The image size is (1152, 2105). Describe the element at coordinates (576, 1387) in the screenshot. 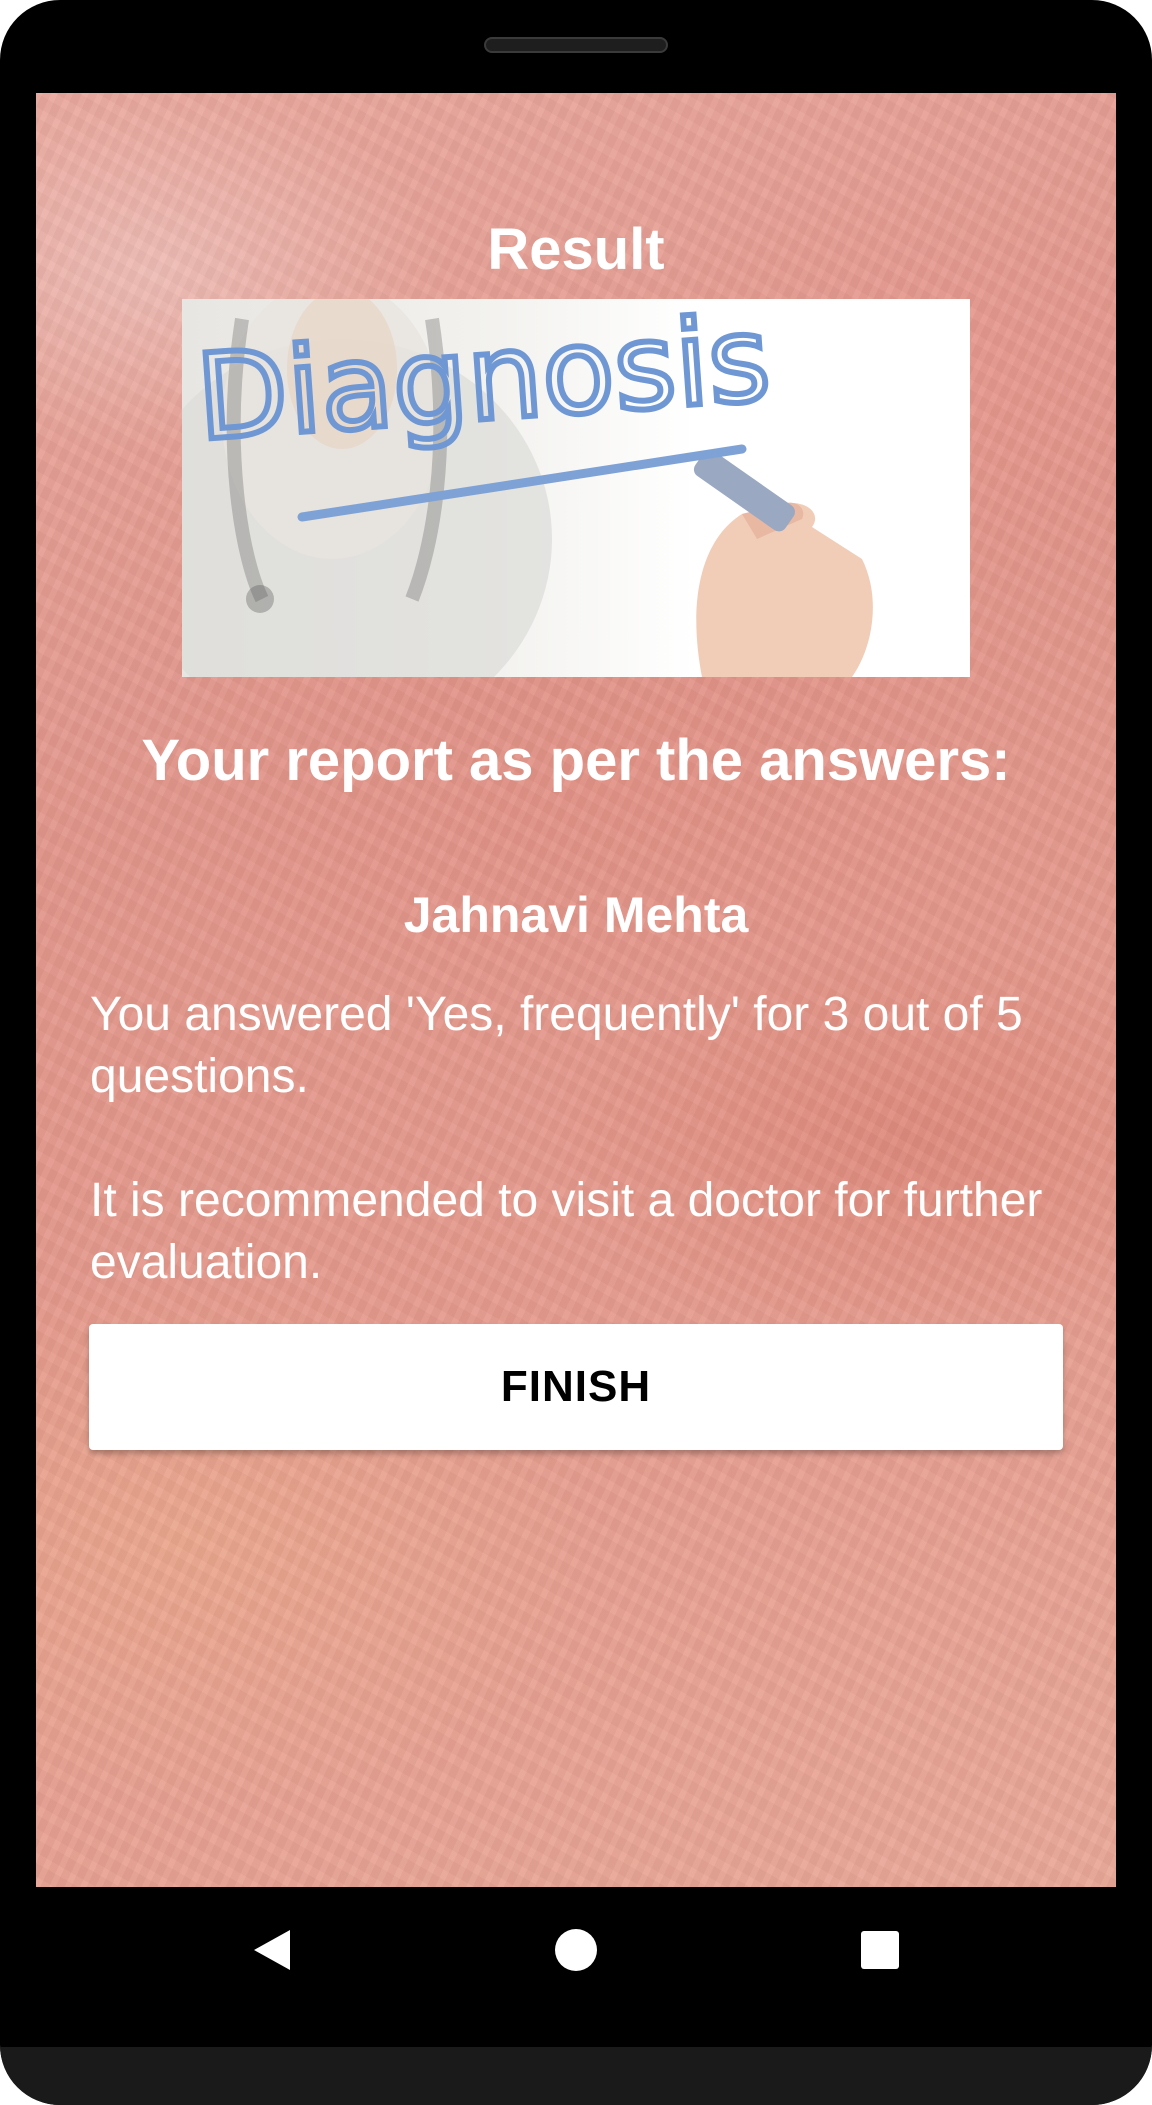

I see `finish-button: FINISH` at that location.